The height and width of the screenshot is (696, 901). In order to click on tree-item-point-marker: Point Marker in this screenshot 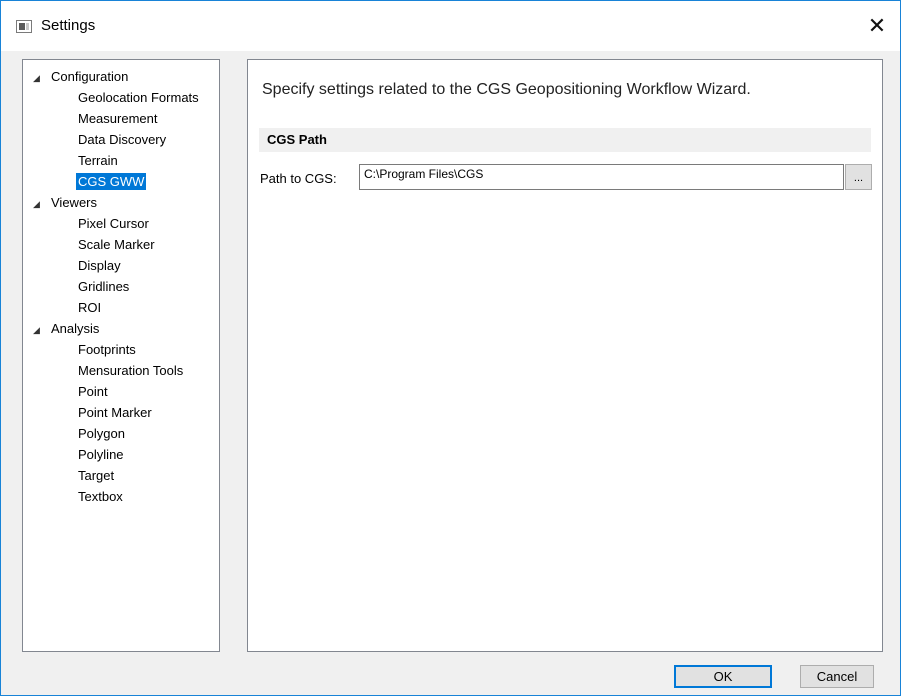, I will do `click(121, 412)`.